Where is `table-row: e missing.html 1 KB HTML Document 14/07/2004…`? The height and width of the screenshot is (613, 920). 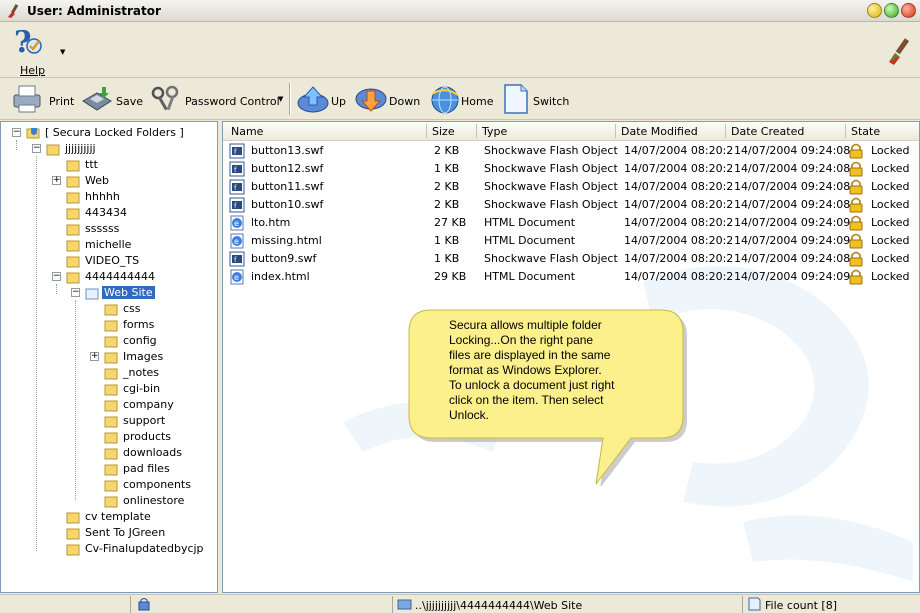 table-row: e missing.html 1 KB HTML Document 14/07/2004… is located at coordinates (571, 241).